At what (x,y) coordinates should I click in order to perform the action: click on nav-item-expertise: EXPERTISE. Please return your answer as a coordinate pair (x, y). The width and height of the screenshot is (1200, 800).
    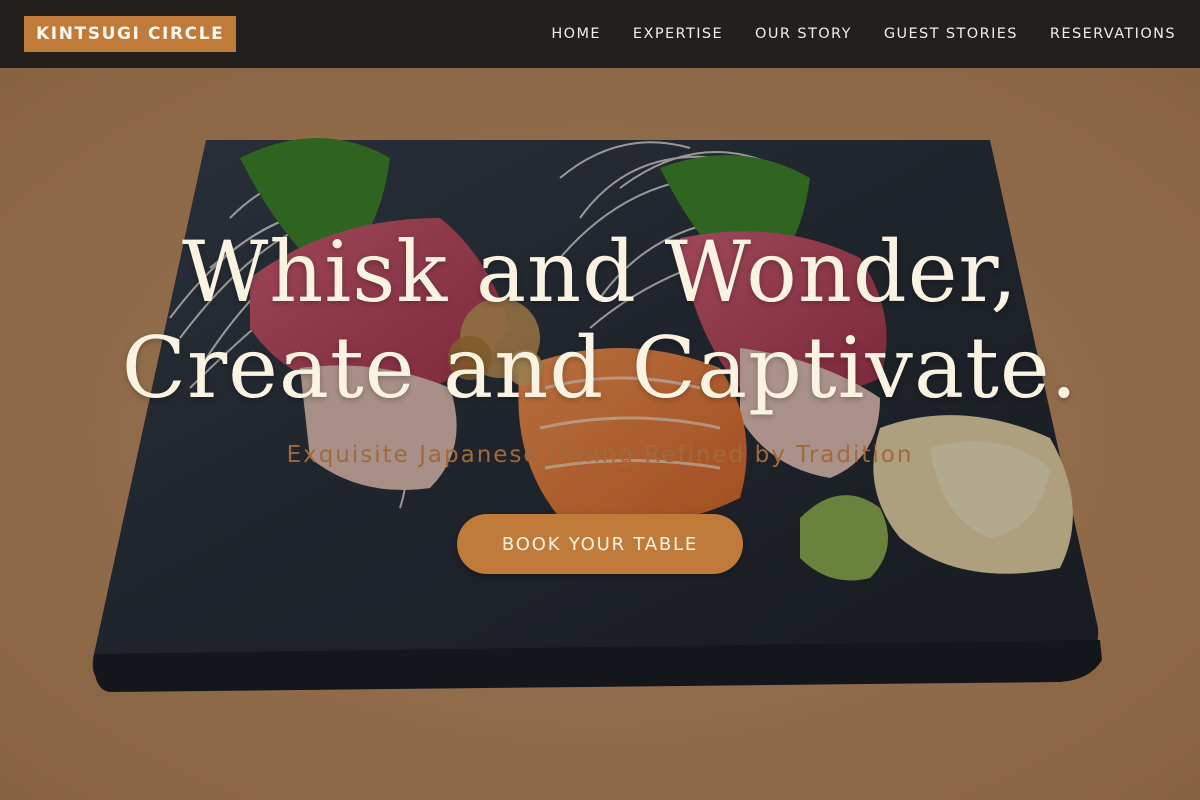
    Looking at the image, I should click on (678, 34).